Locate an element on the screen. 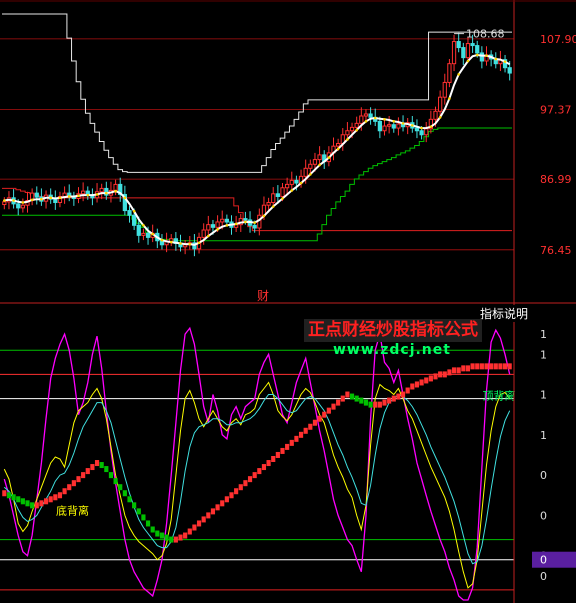  bottom-divergence-label: 底背离 is located at coordinates (72, 510).